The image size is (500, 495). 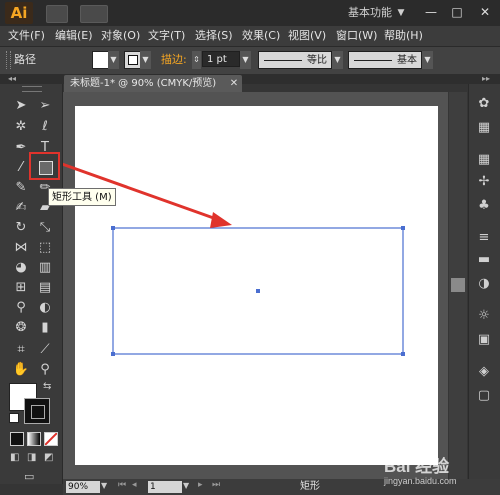 What do you see at coordinates (32, 476) in the screenshot?
I see `screen-mode-icon: ▭` at bounding box center [32, 476].